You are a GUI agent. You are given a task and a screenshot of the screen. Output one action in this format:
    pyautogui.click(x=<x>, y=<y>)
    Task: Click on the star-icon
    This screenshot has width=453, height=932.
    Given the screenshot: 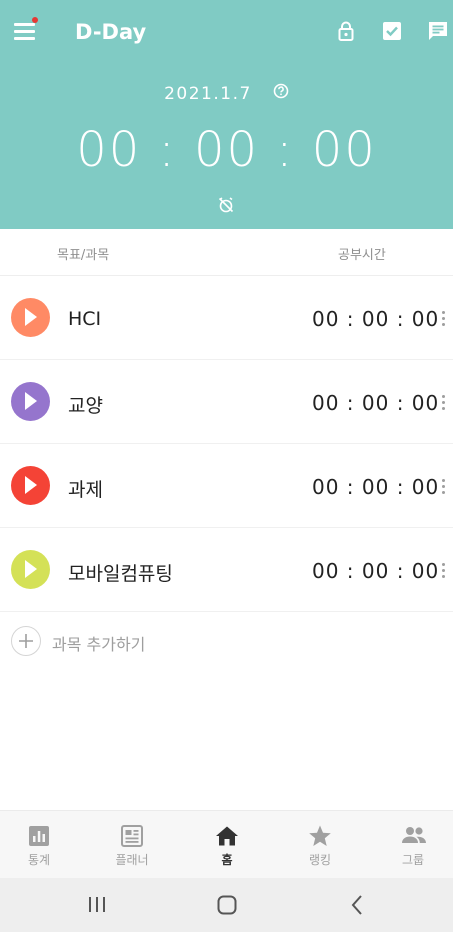 What is the action you would take?
    pyautogui.click(x=320, y=835)
    